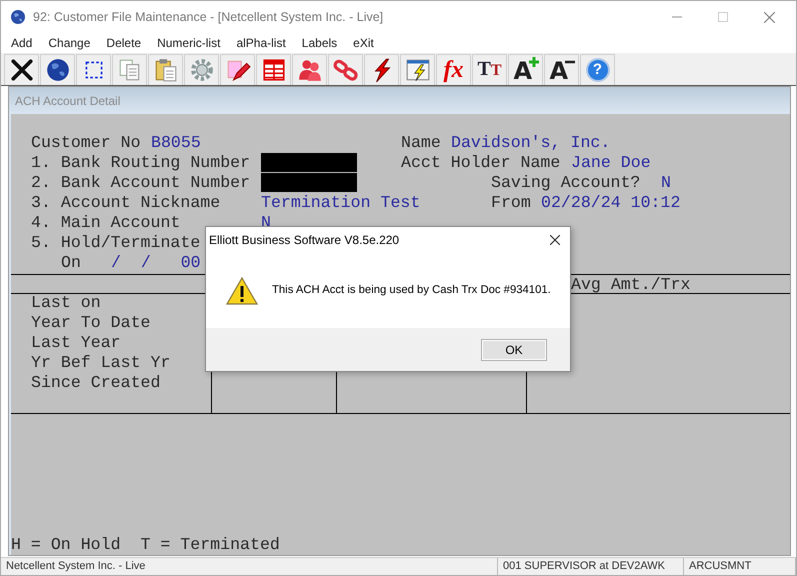 The image size is (797, 576). What do you see at coordinates (345, 70) in the screenshot?
I see `chain-icon` at bounding box center [345, 70].